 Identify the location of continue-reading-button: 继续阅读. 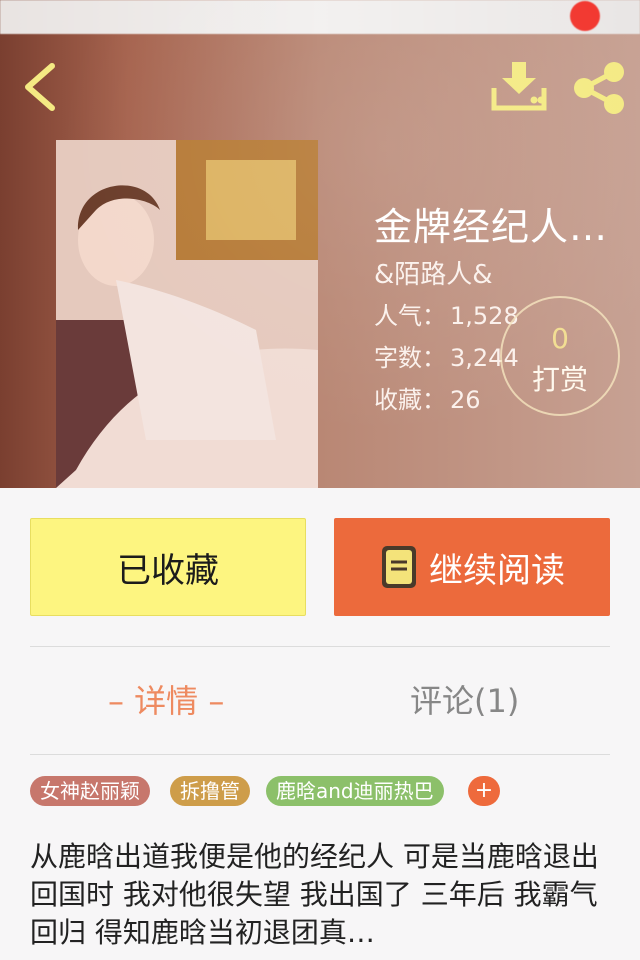
(472, 567).